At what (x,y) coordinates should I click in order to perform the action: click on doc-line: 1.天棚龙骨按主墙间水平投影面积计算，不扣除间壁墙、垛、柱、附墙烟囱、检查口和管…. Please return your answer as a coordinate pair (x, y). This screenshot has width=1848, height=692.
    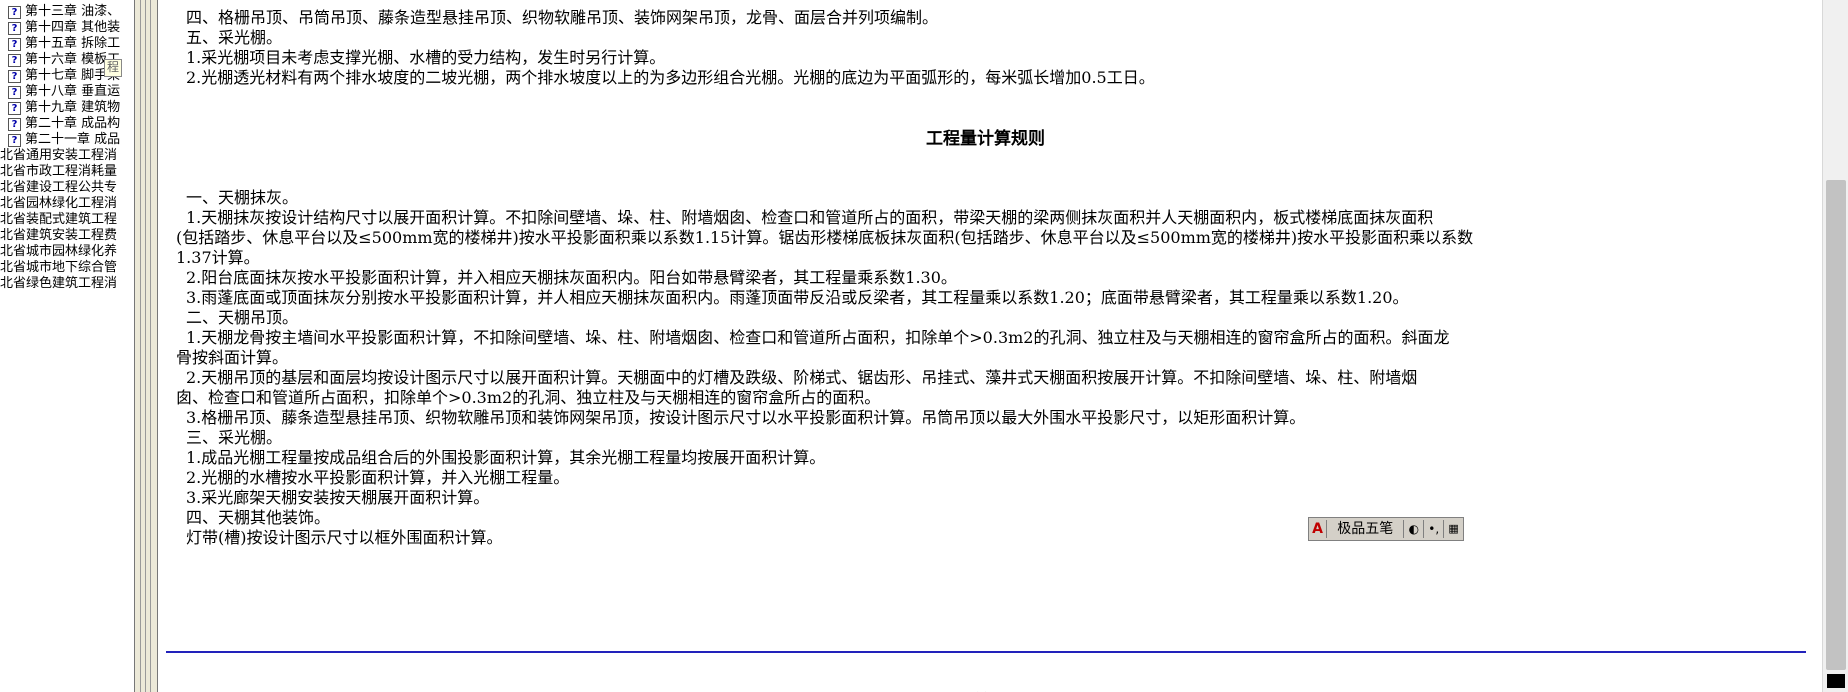
    Looking at the image, I should click on (818, 337).